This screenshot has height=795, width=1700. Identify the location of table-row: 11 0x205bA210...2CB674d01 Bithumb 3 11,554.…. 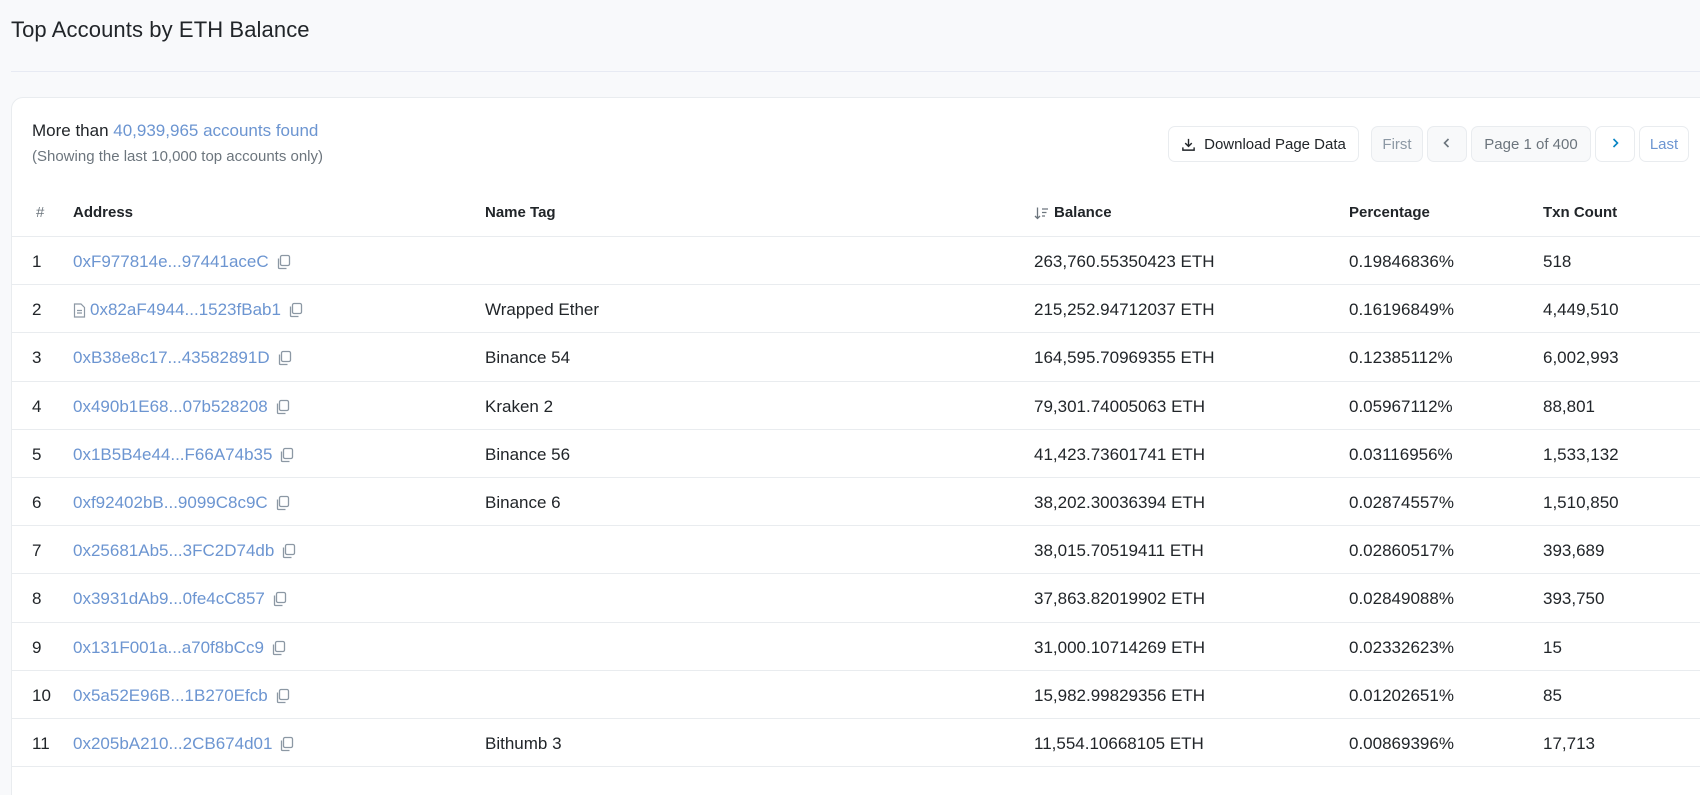
(856, 743).